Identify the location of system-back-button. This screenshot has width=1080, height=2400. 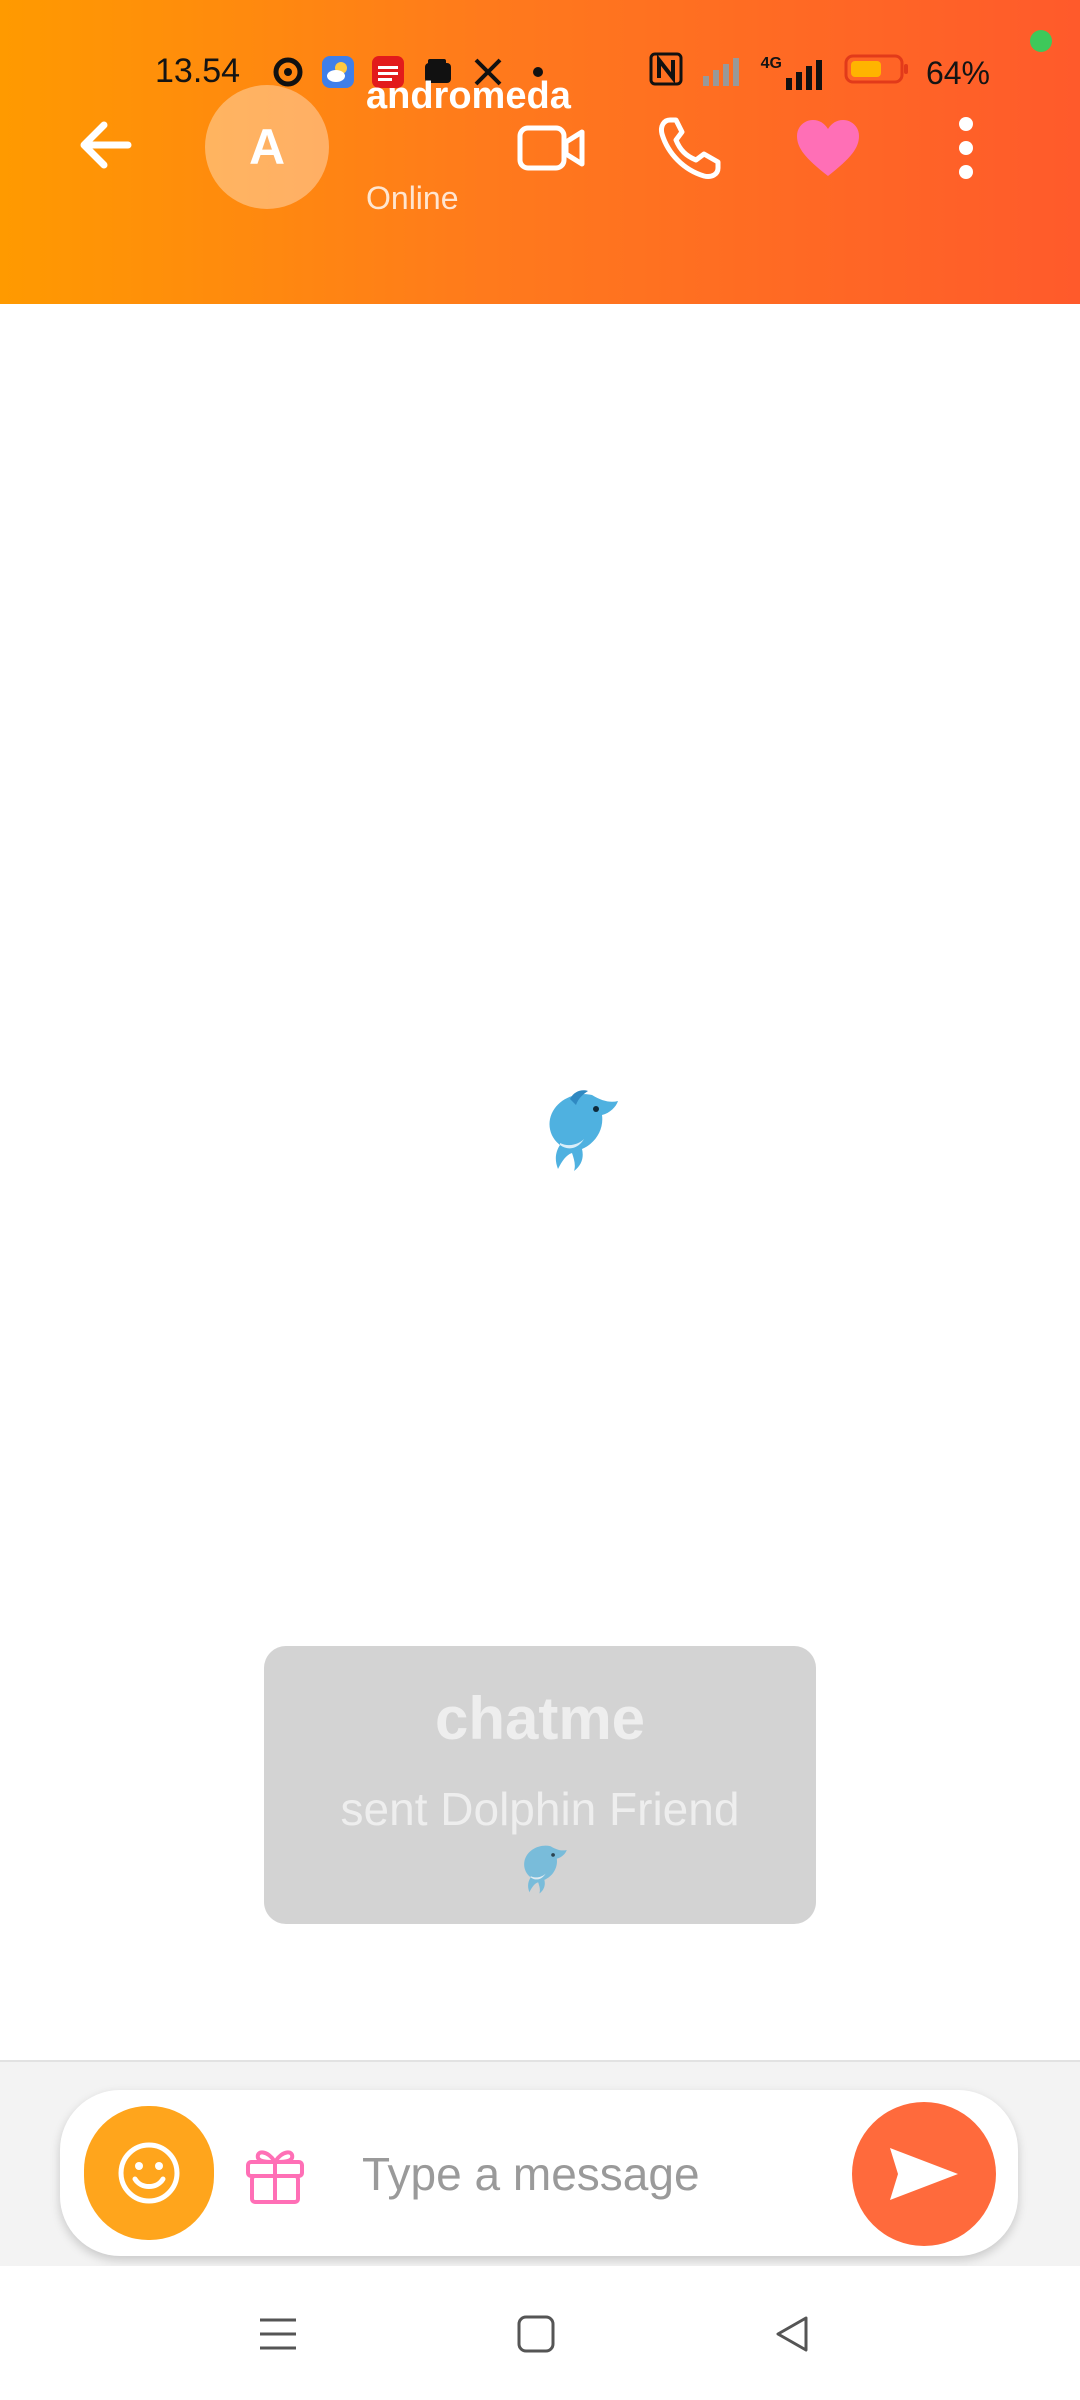
(792, 2334).